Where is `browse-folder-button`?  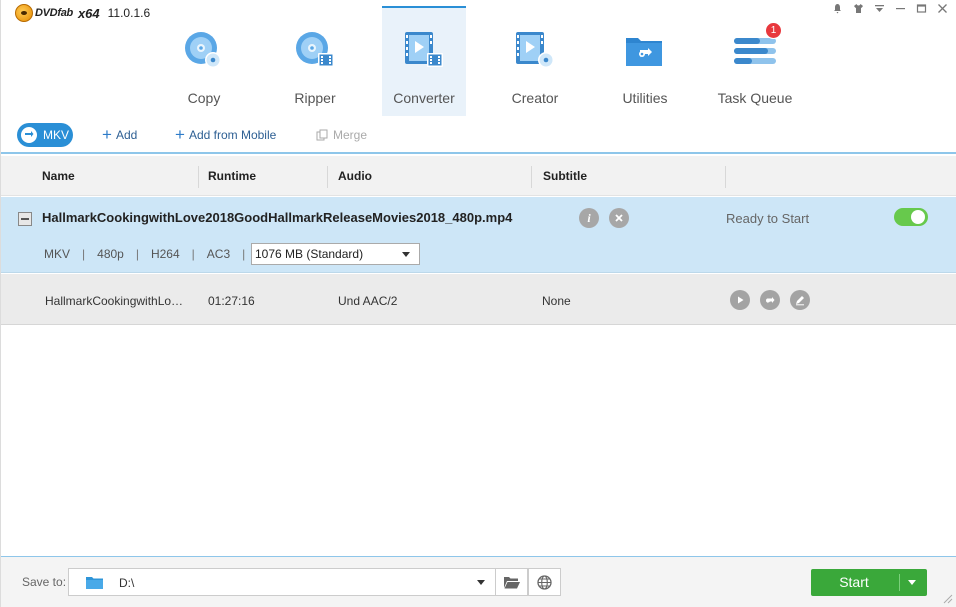 browse-folder-button is located at coordinates (511, 582).